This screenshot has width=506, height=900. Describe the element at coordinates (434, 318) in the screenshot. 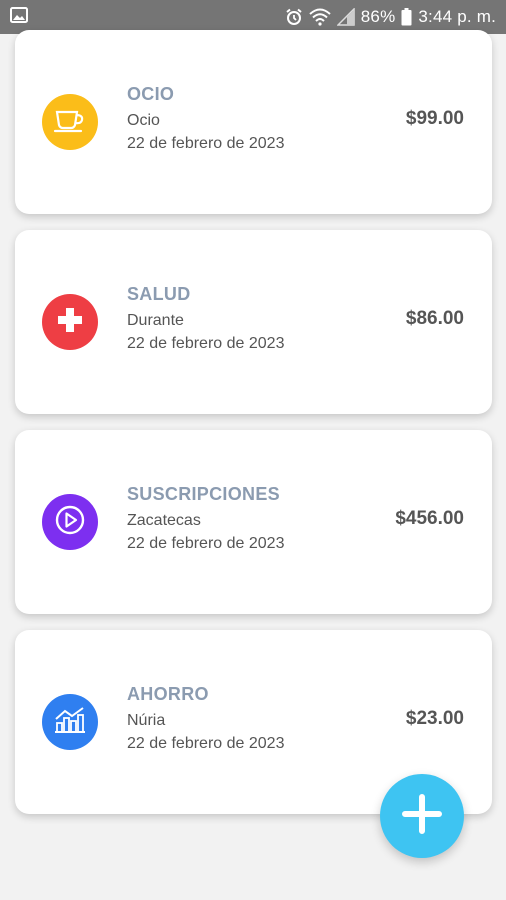

I see `entry-amount: $86.00` at that location.